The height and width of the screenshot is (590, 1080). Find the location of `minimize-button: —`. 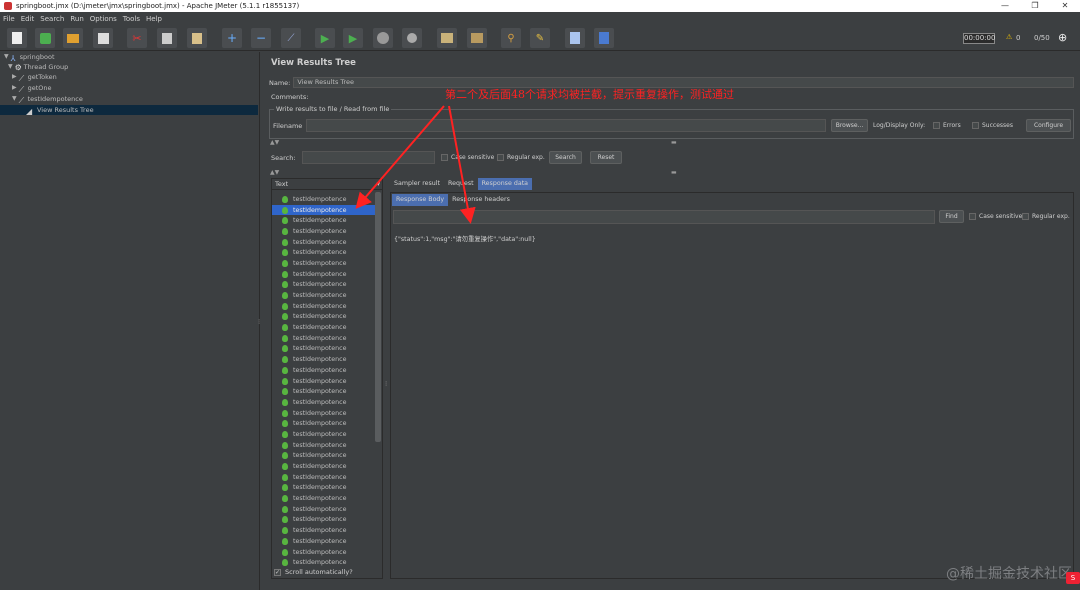

minimize-button: — is located at coordinates (1005, 6).